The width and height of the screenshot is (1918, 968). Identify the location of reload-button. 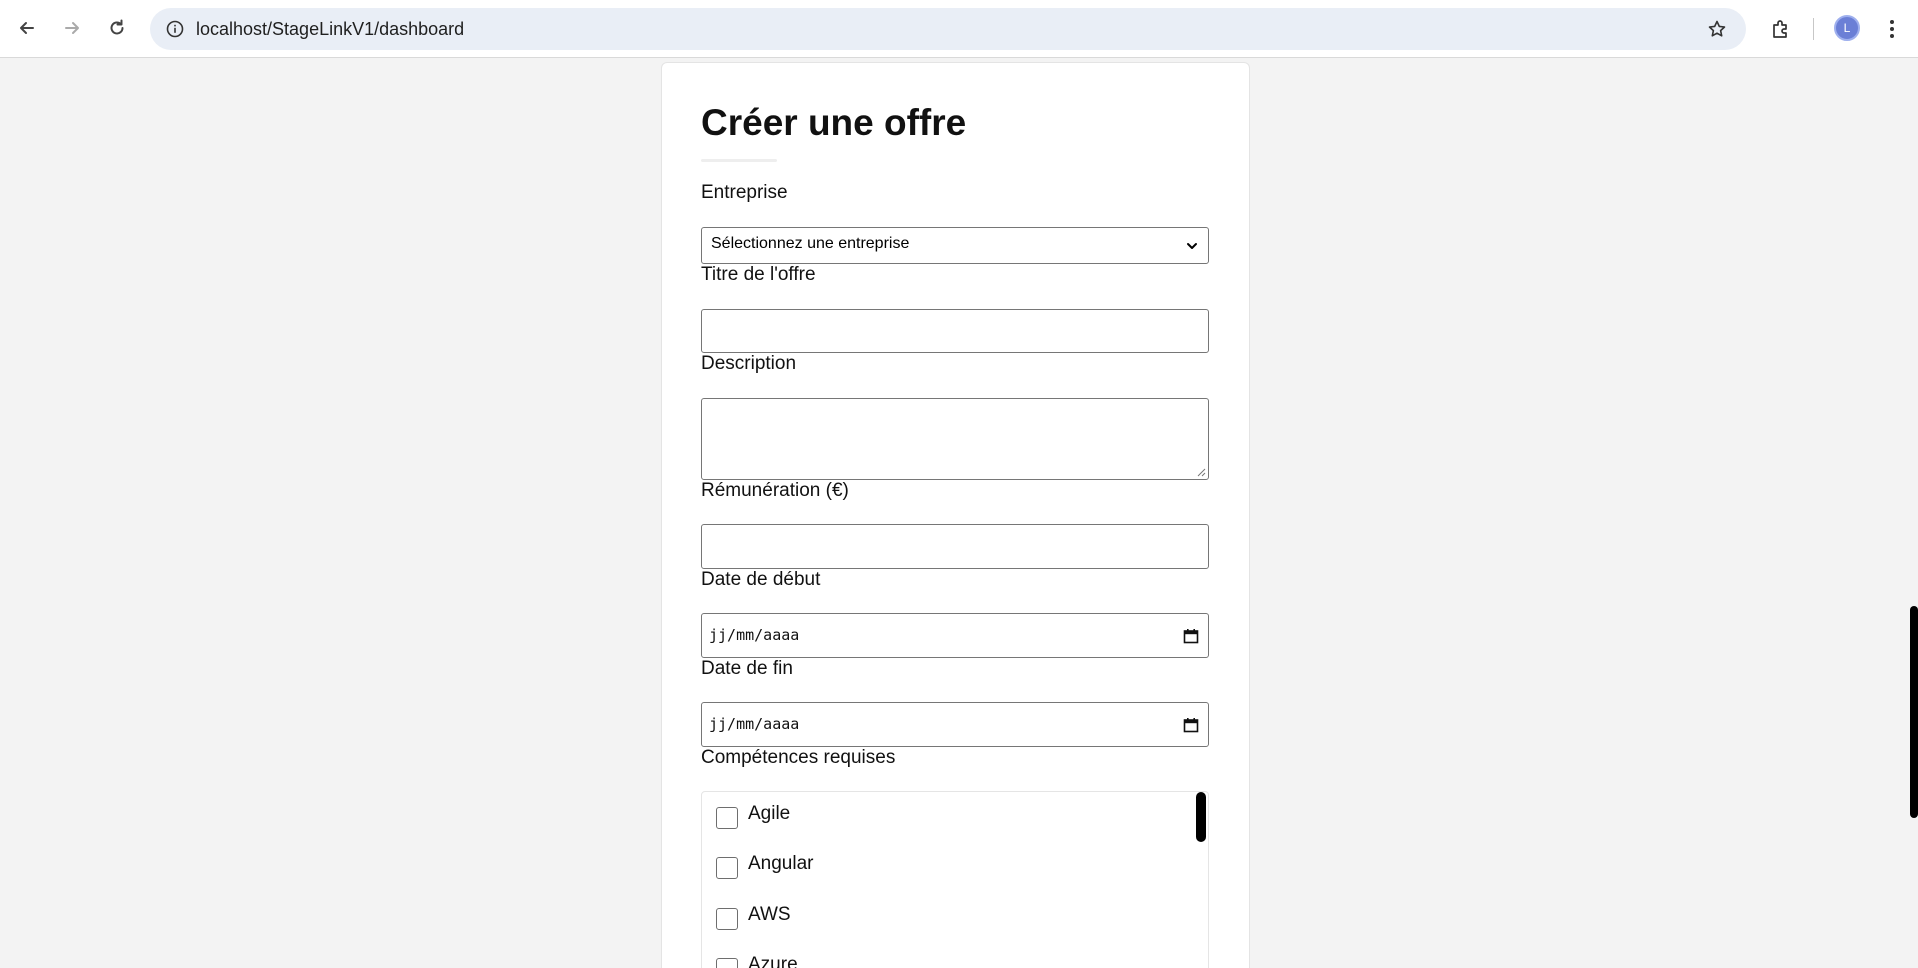
(117, 28).